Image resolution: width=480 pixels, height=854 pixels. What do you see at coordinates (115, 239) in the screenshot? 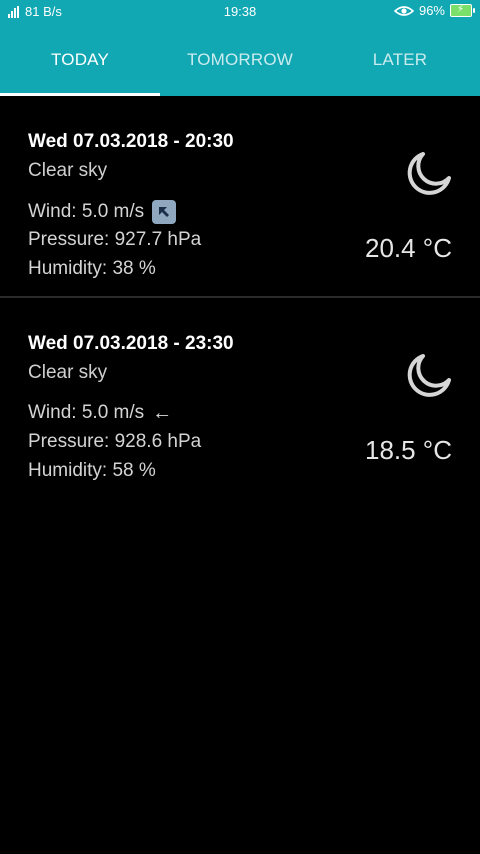
I see `forecast-pressure: Pressure: 927.7 hPa` at bounding box center [115, 239].